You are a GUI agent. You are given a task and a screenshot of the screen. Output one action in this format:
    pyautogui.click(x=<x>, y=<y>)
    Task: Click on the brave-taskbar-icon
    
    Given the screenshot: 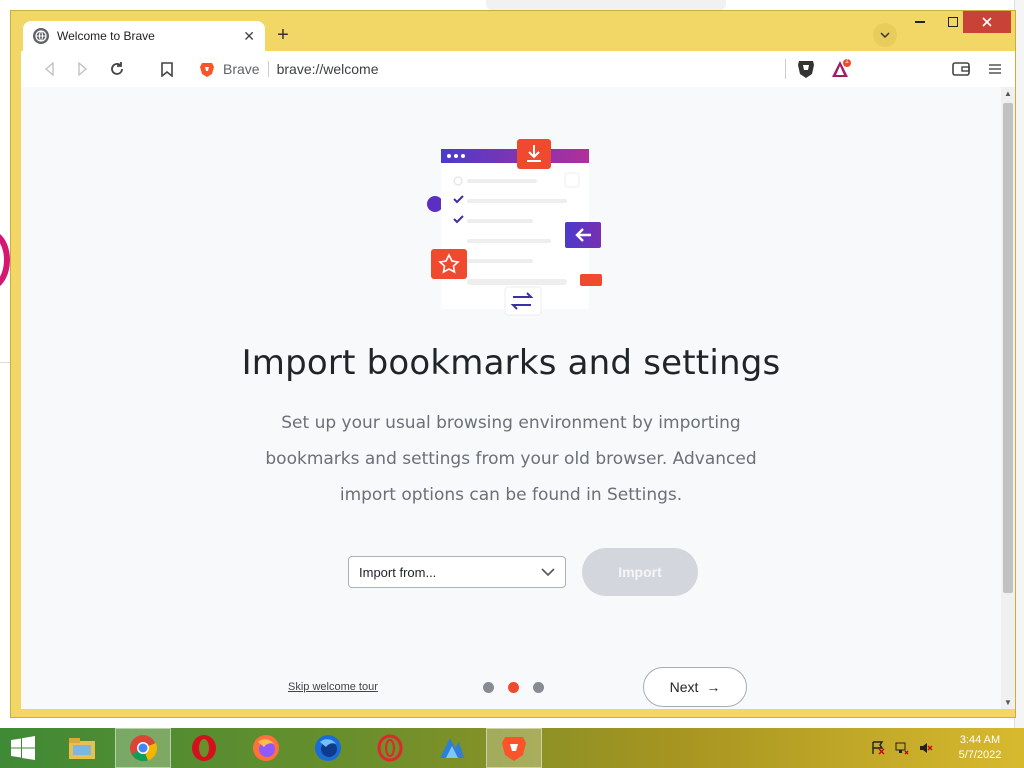 What is the action you would take?
    pyautogui.click(x=514, y=748)
    